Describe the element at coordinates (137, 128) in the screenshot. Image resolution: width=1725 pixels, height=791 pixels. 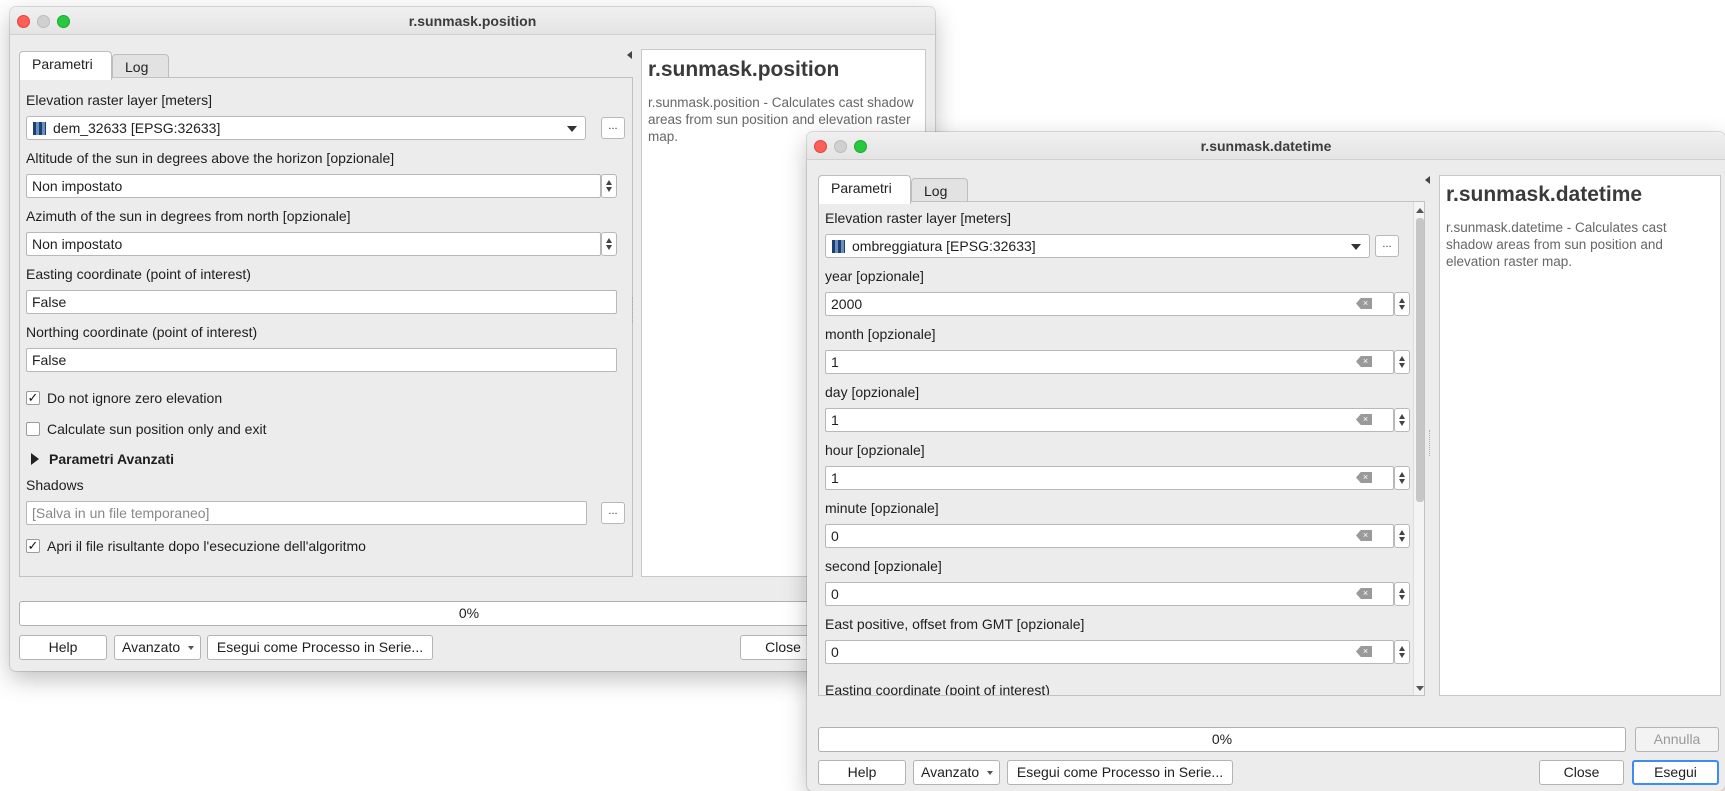
I see `elevation-layer-value: dem_32633 [EPSG:32633]` at that location.